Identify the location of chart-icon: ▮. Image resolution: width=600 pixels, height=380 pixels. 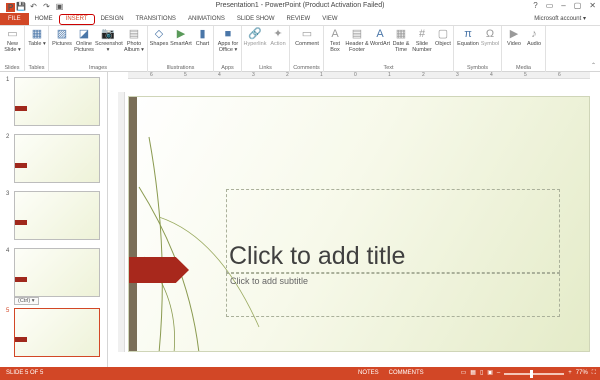
(202, 34).